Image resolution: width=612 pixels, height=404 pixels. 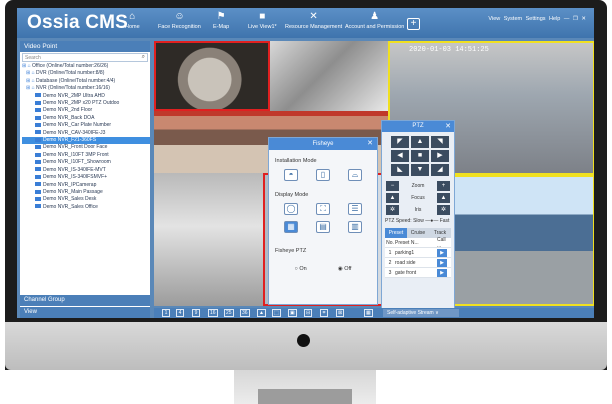 I want to click on stream-type-select: Self-adaptive Stream ∨, so click(x=421, y=313).